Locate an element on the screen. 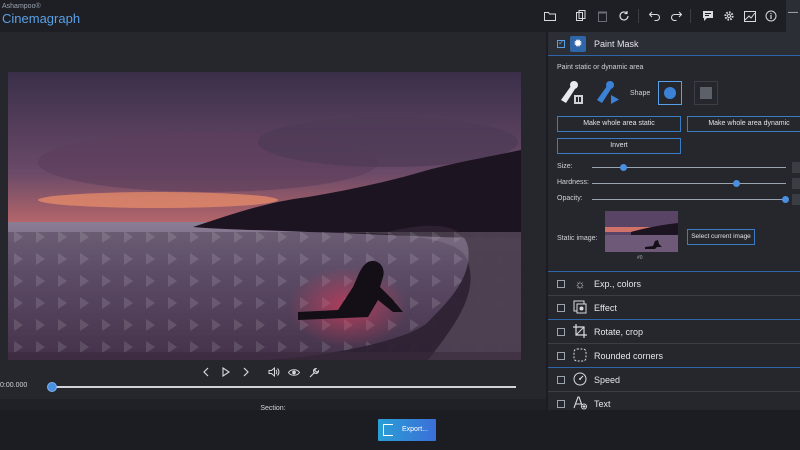  effect-label: Effect is located at coordinates (605, 308).